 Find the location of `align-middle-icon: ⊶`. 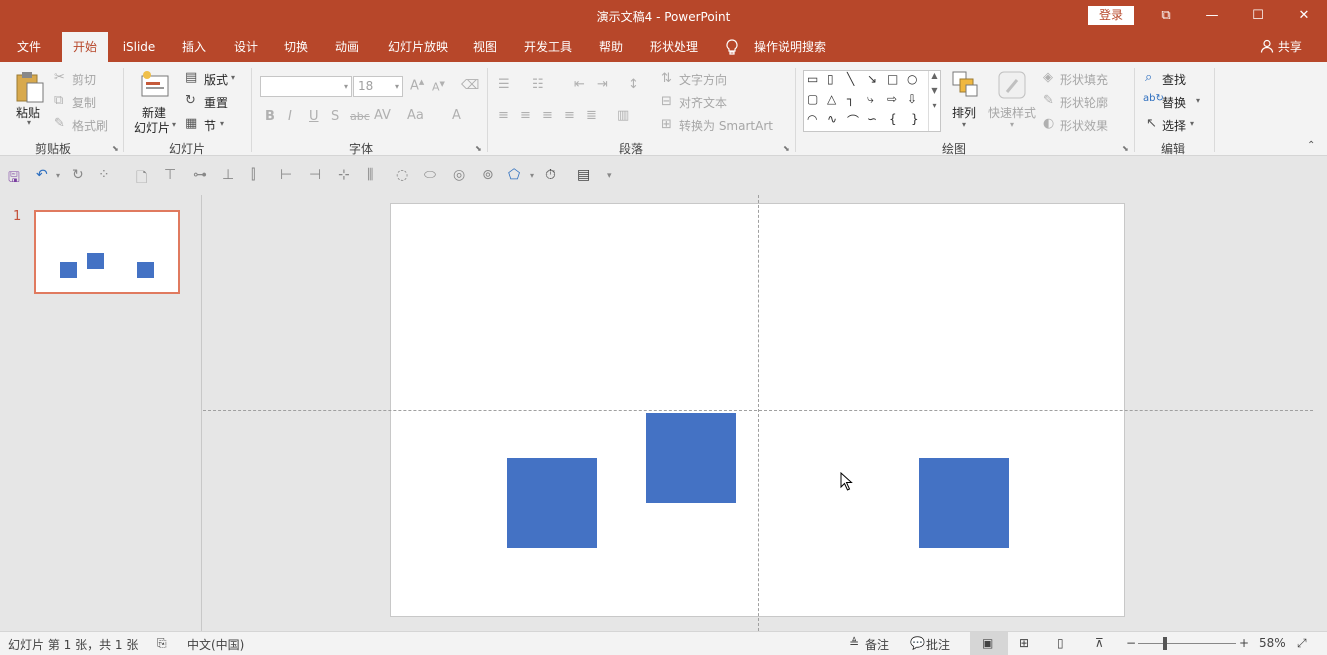

align-middle-icon: ⊶ is located at coordinates (200, 175).